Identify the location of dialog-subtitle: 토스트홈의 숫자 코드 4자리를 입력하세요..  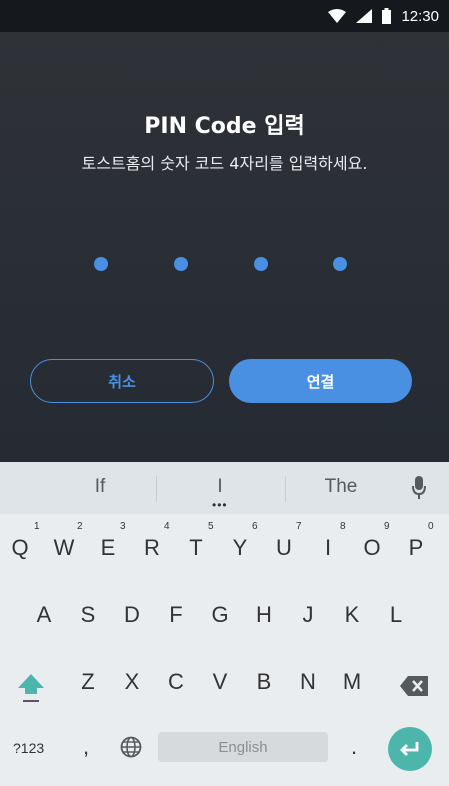
(224, 163).